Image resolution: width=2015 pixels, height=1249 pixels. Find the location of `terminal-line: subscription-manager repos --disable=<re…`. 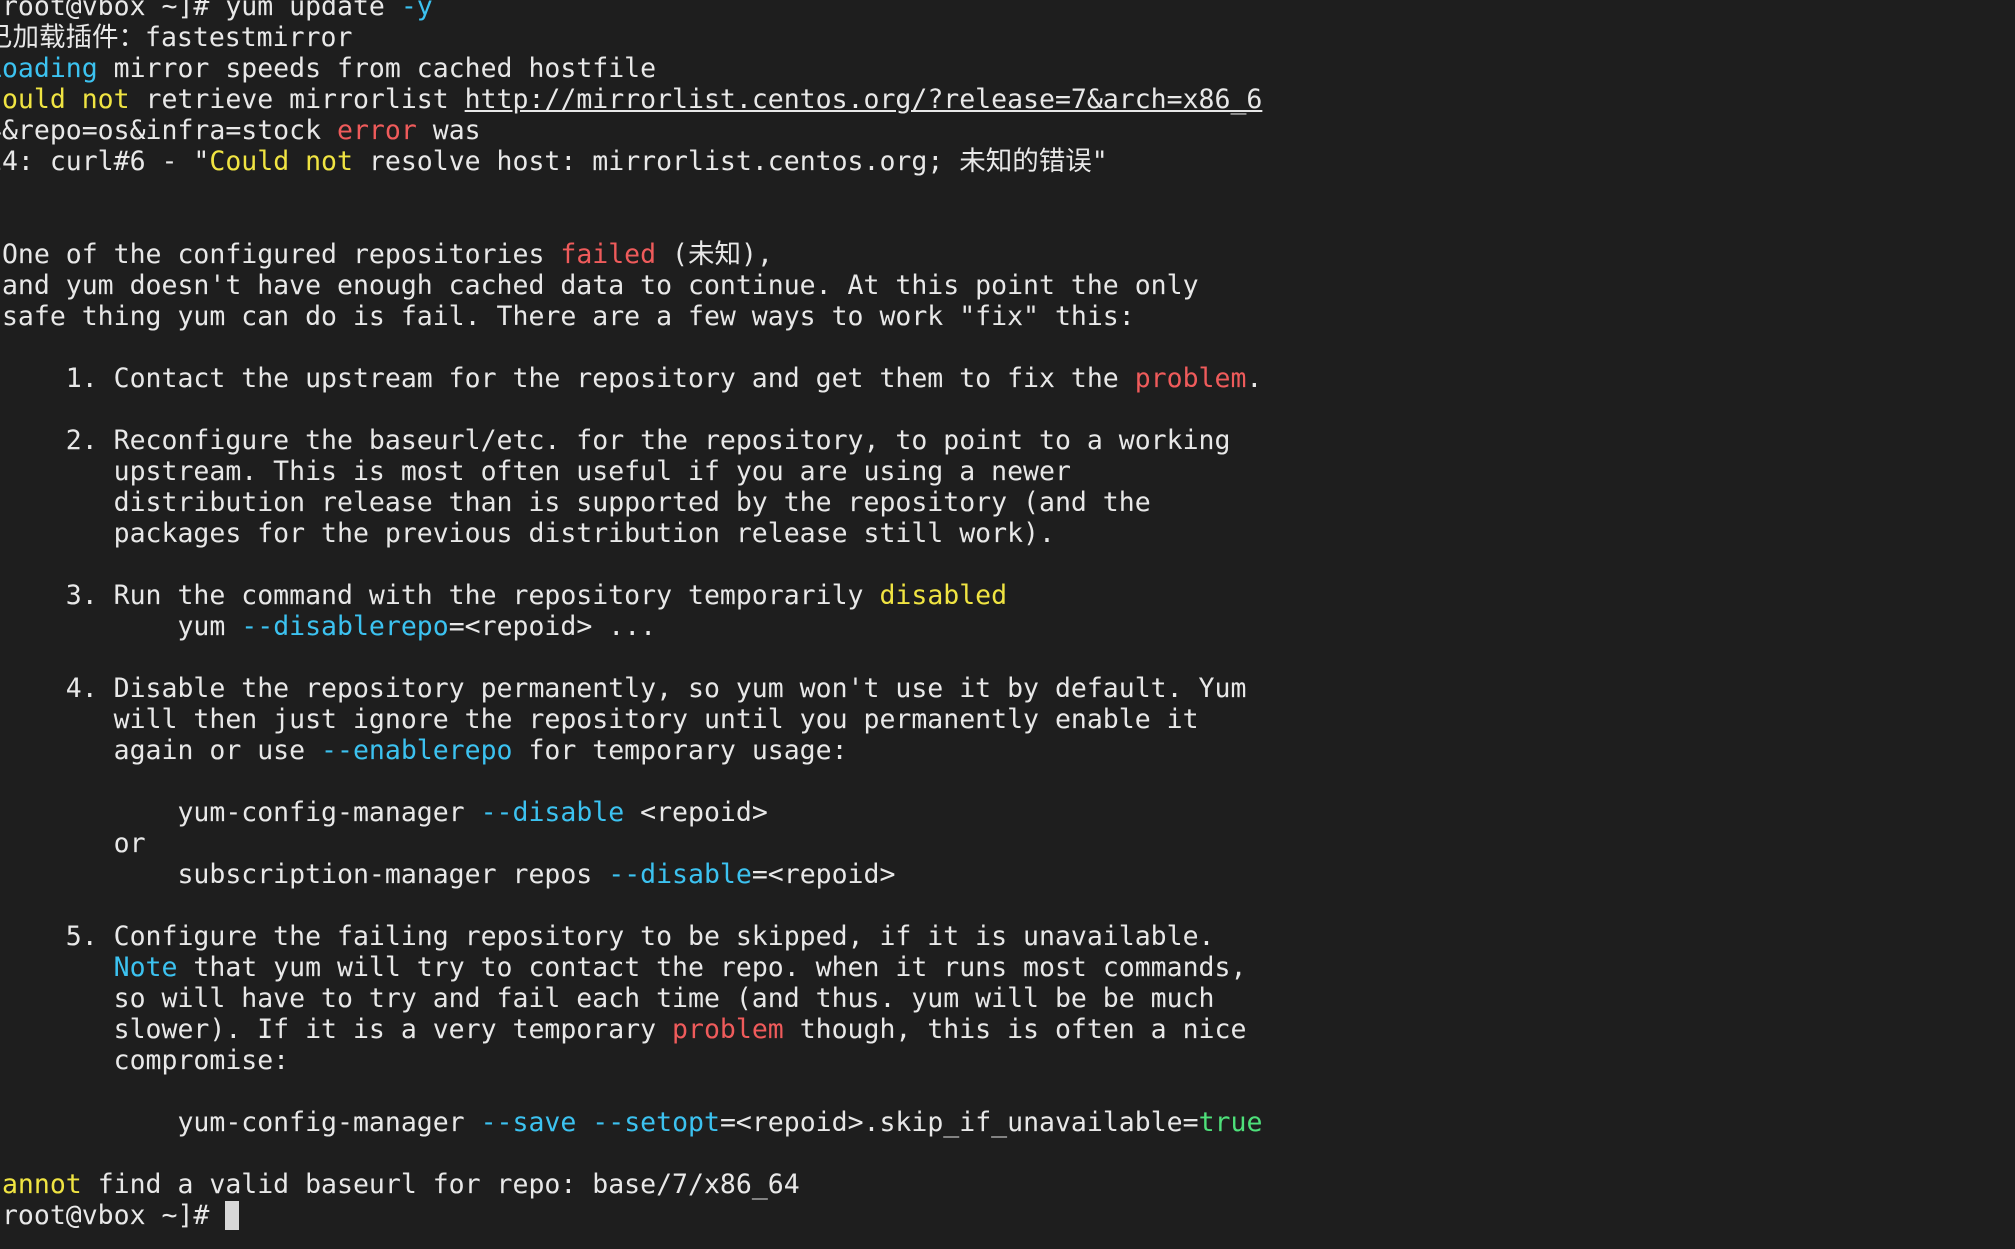

terminal-line: subscription-manager repos --disable=<re… is located at coordinates (631, 874).